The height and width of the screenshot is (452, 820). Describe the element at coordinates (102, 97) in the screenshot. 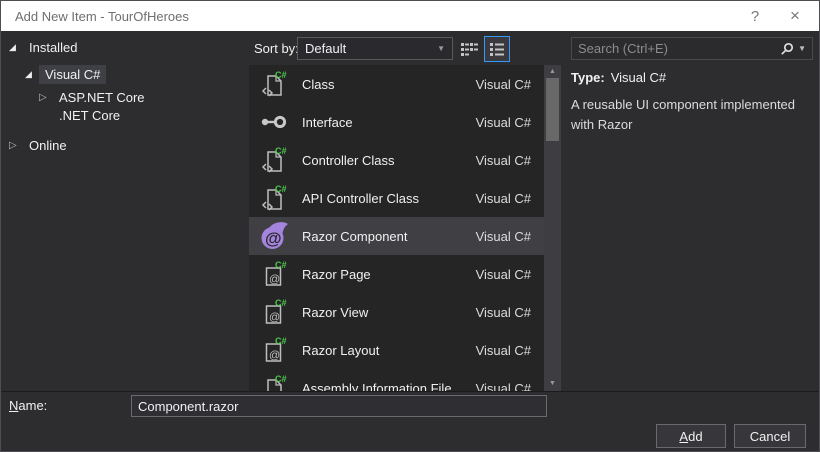

I see `tree-item-label: ASP.NET Core` at that location.